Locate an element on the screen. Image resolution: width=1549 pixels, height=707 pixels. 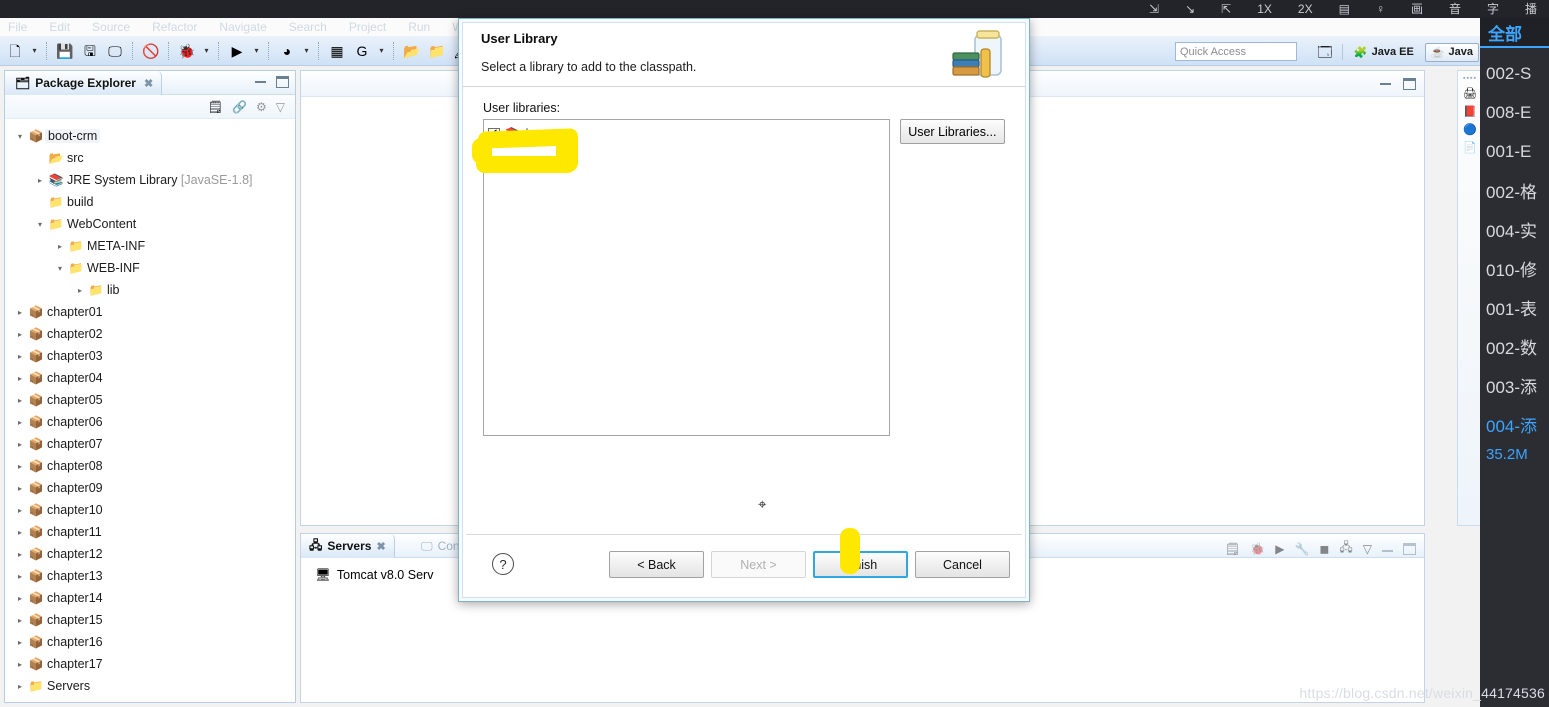
at-icon: 🔵 is located at coordinates (1470, 130).